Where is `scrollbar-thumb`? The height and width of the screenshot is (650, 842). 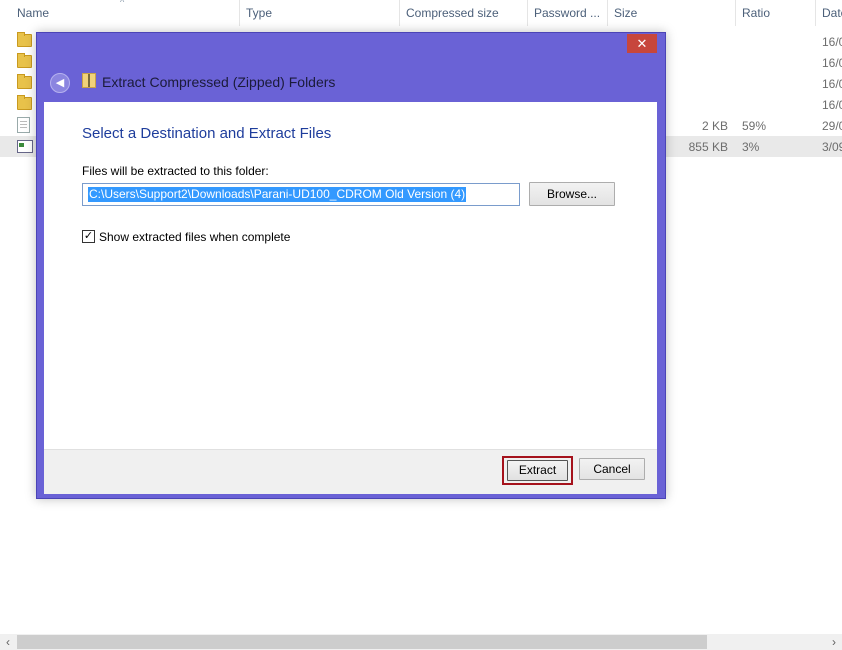
scrollbar-thumb is located at coordinates (362, 642).